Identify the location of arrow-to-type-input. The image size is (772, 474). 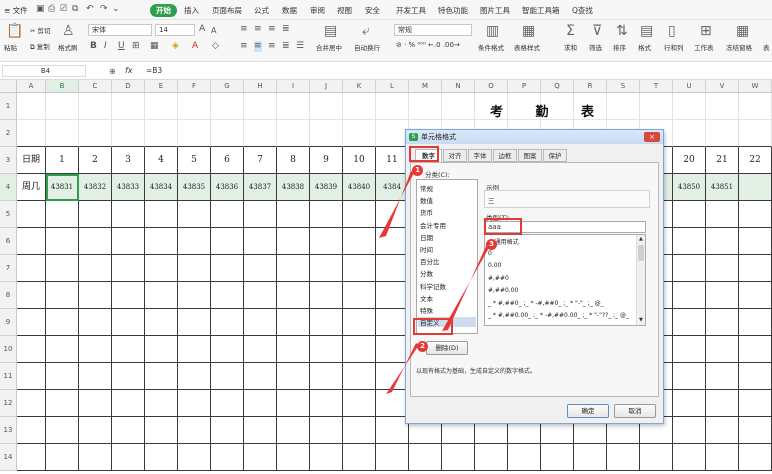
(466, 287).